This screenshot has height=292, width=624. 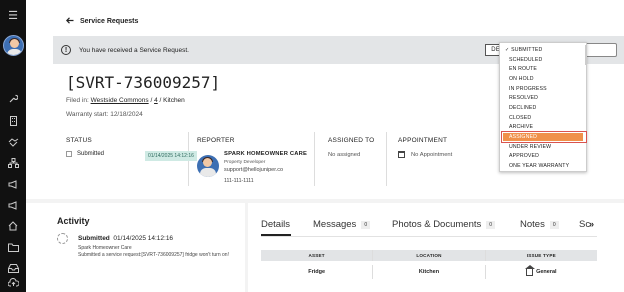 I want to click on column-header-asset: ASSET, so click(x=316, y=255).